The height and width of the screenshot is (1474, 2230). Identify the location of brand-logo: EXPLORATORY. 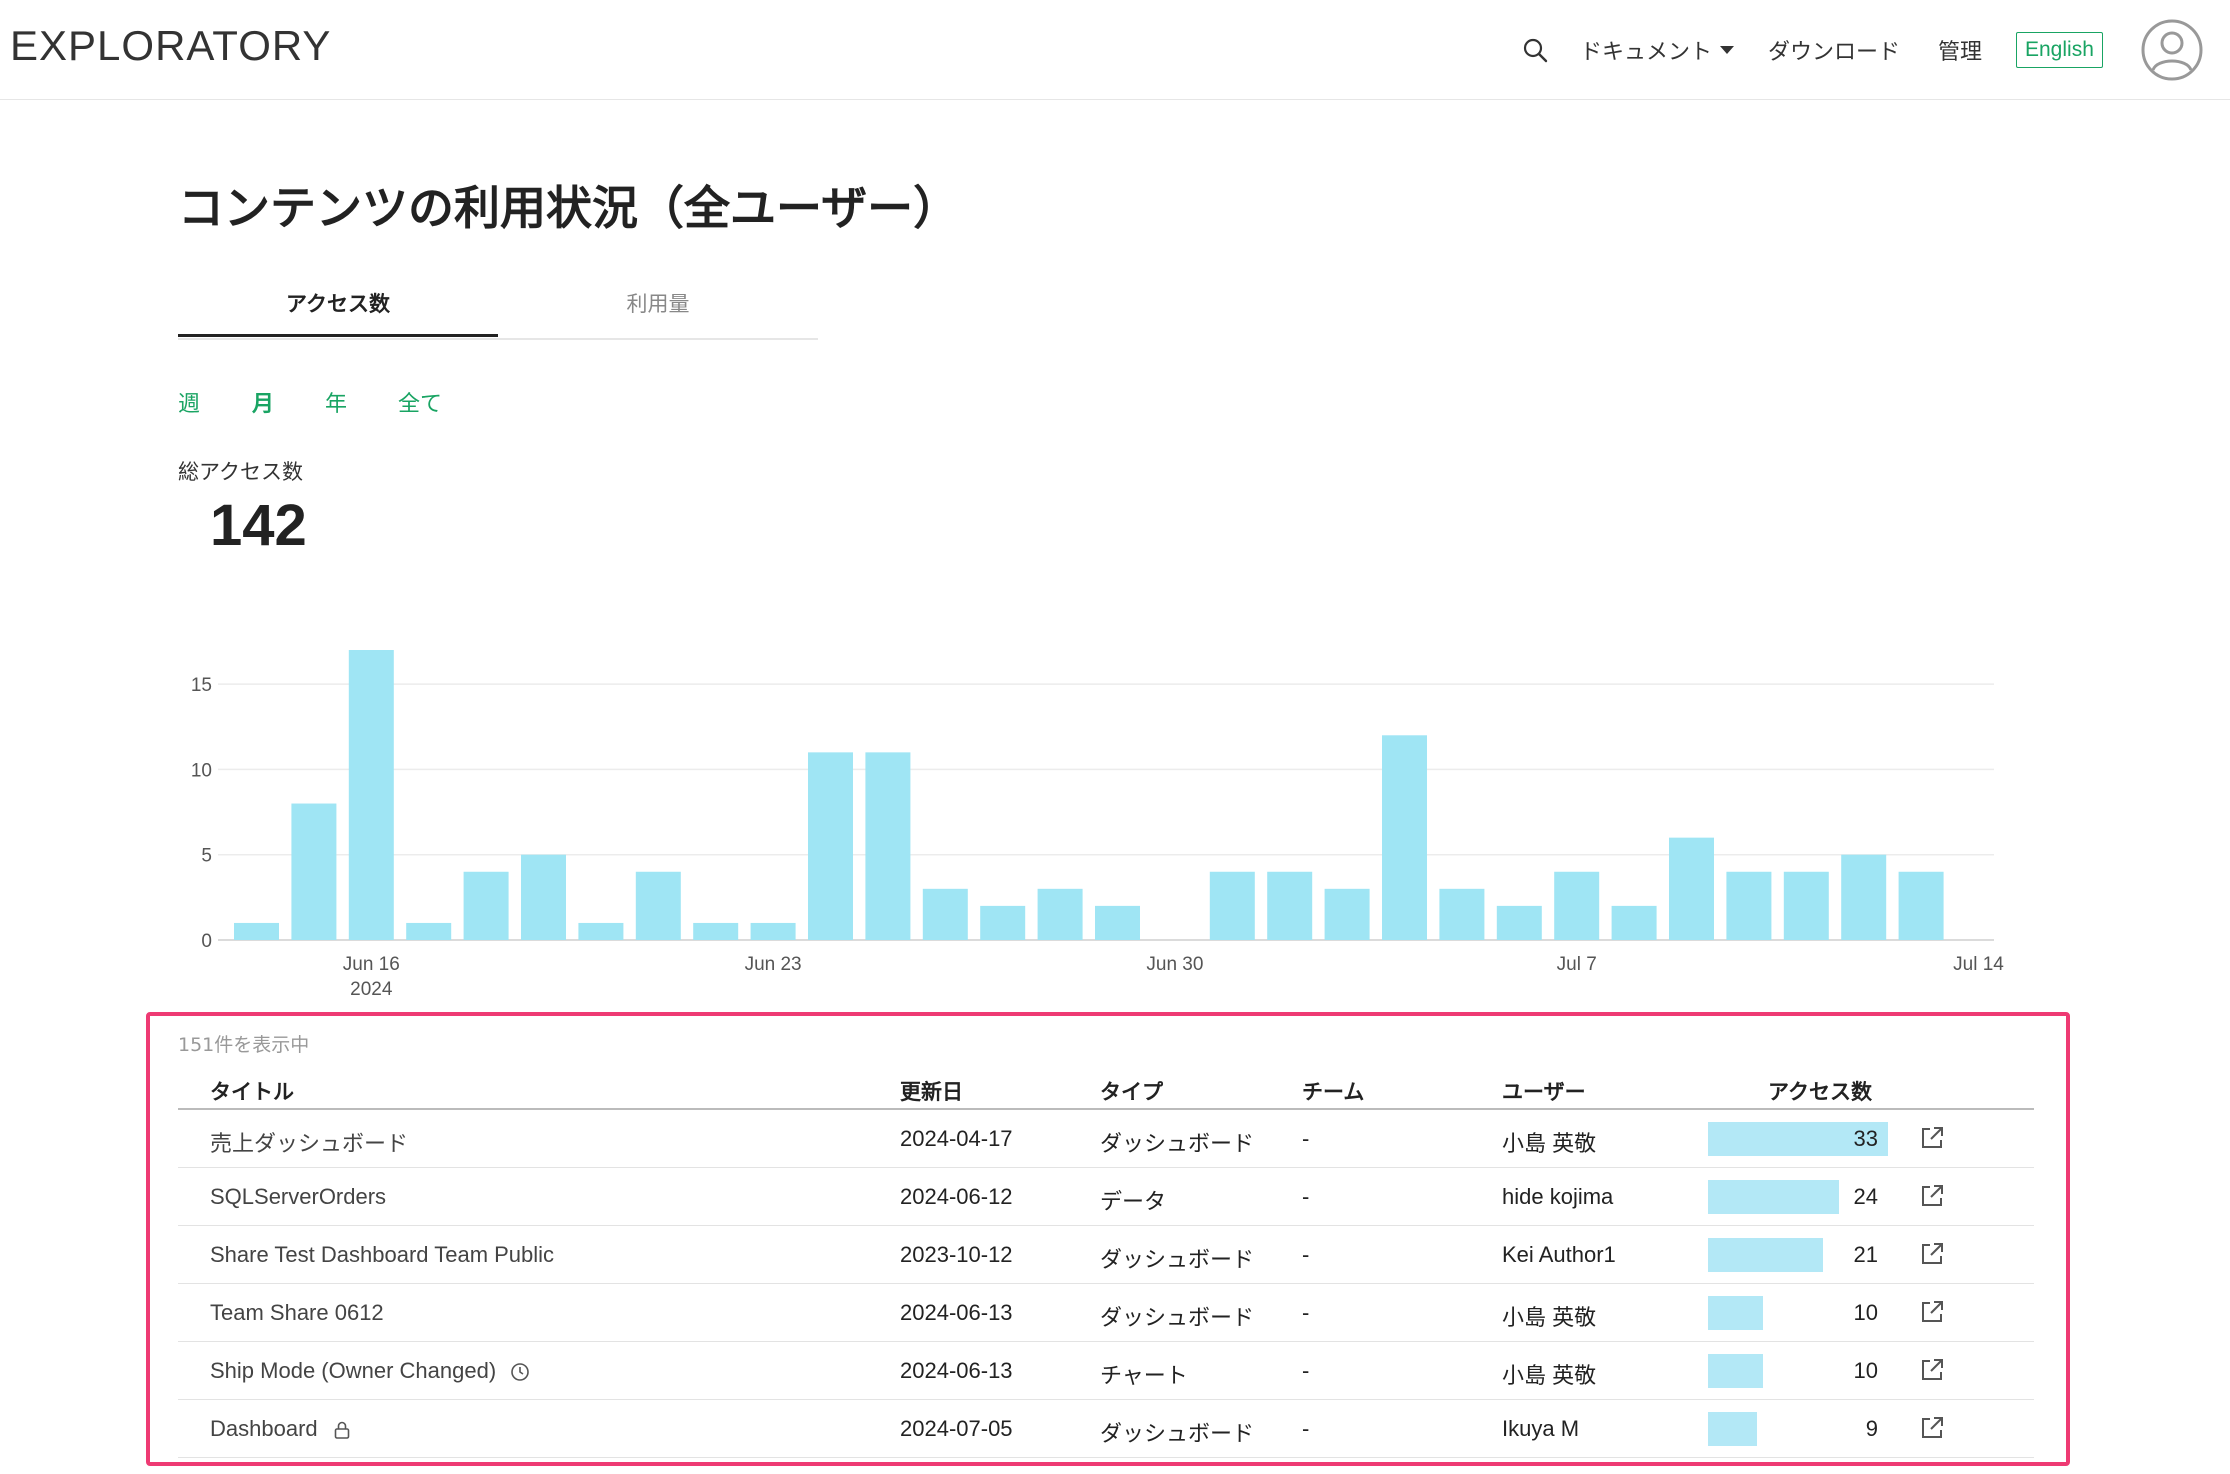
(170, 46).